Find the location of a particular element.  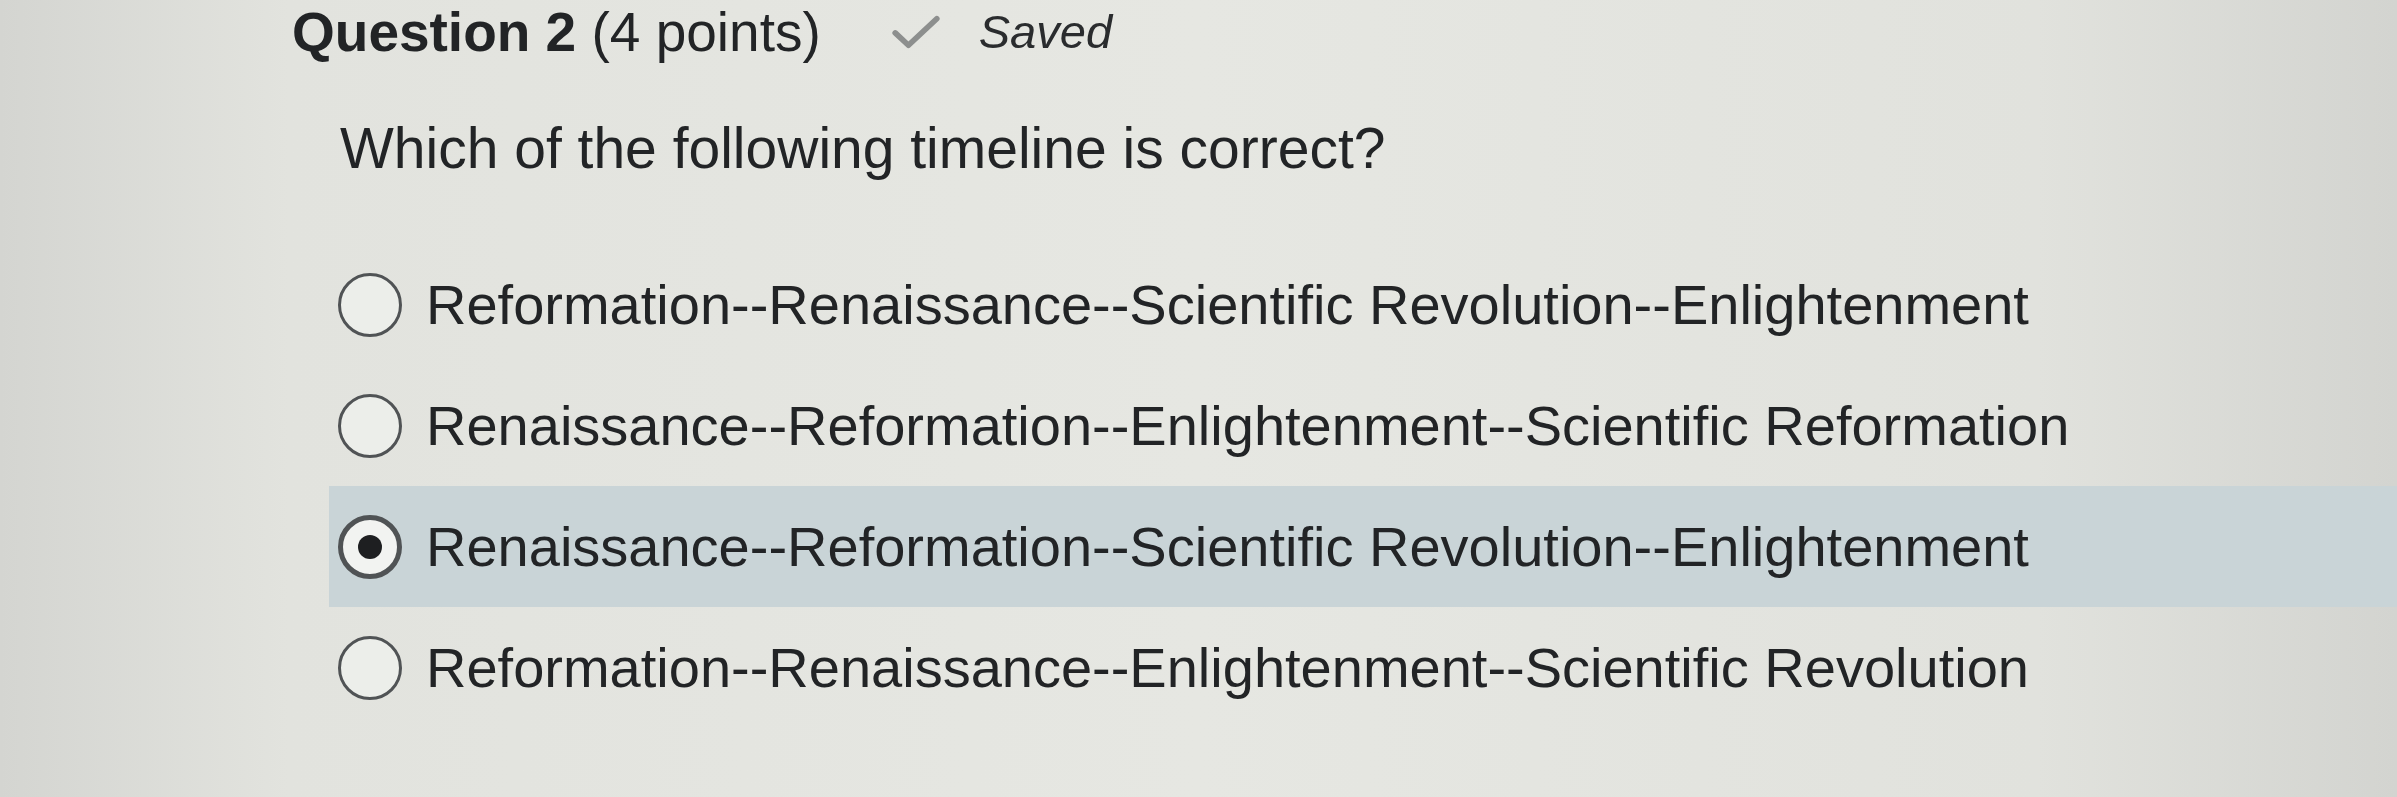

save-status: Saved is located at coordinates (1045, 32).